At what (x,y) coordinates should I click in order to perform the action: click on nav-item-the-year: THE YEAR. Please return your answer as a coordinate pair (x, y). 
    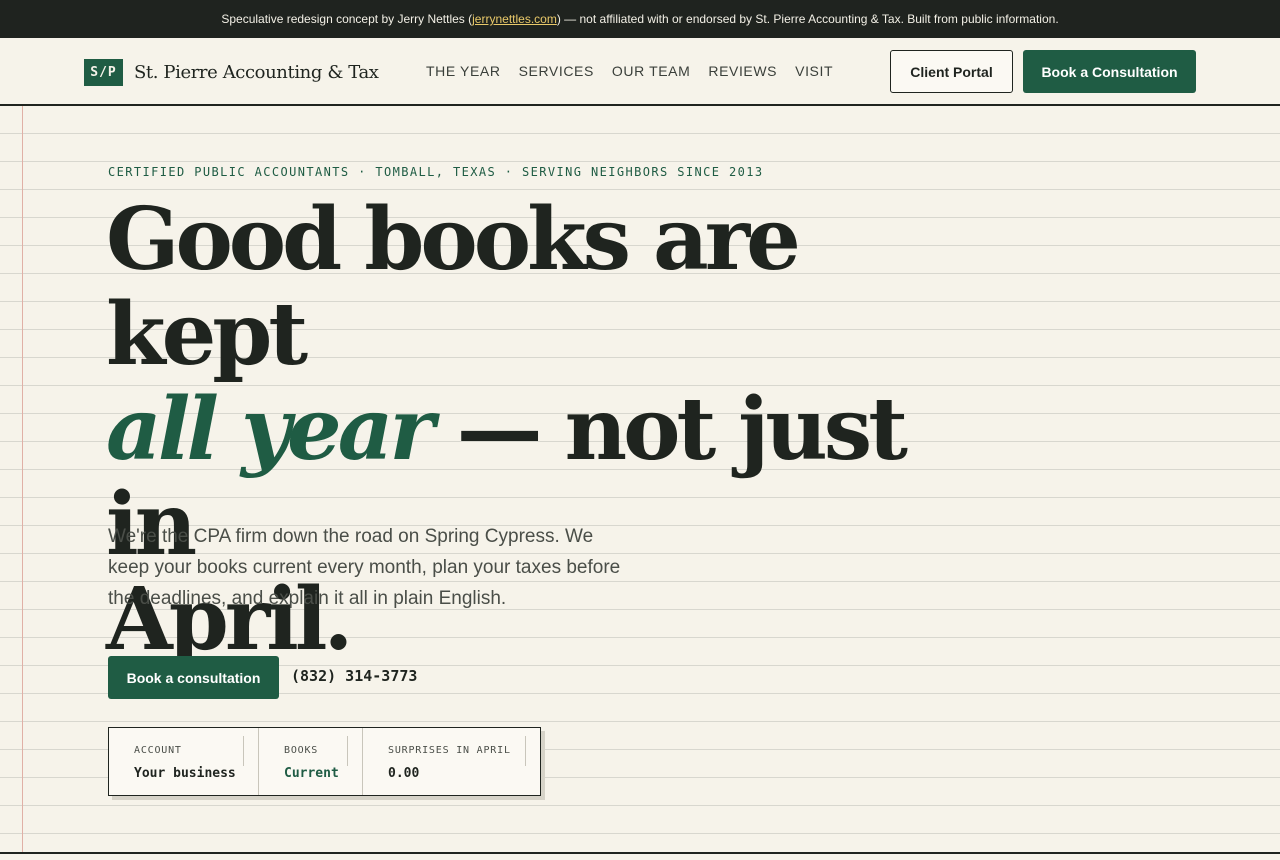
    Looking at the image, I should click on (463, 71).